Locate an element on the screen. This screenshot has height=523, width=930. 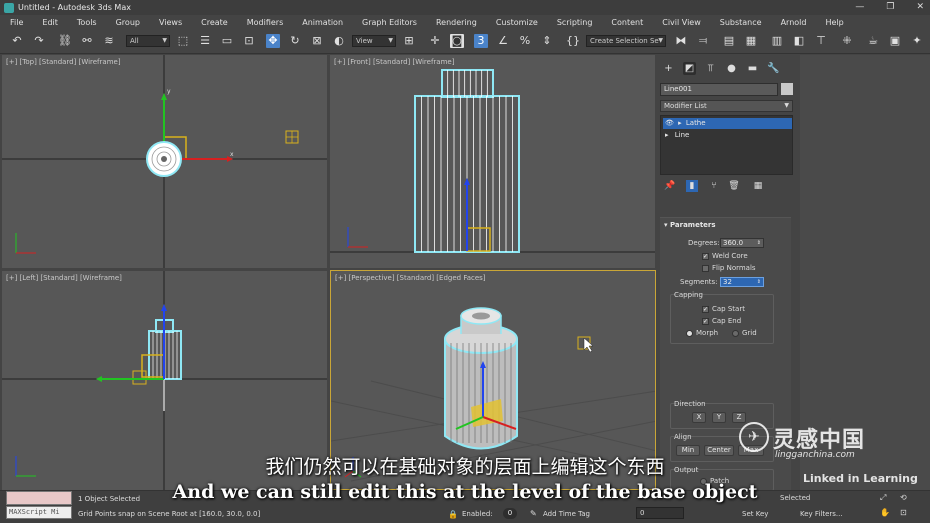
reference-coordinate-select: View ▼ is located at coordinates (374, 41).